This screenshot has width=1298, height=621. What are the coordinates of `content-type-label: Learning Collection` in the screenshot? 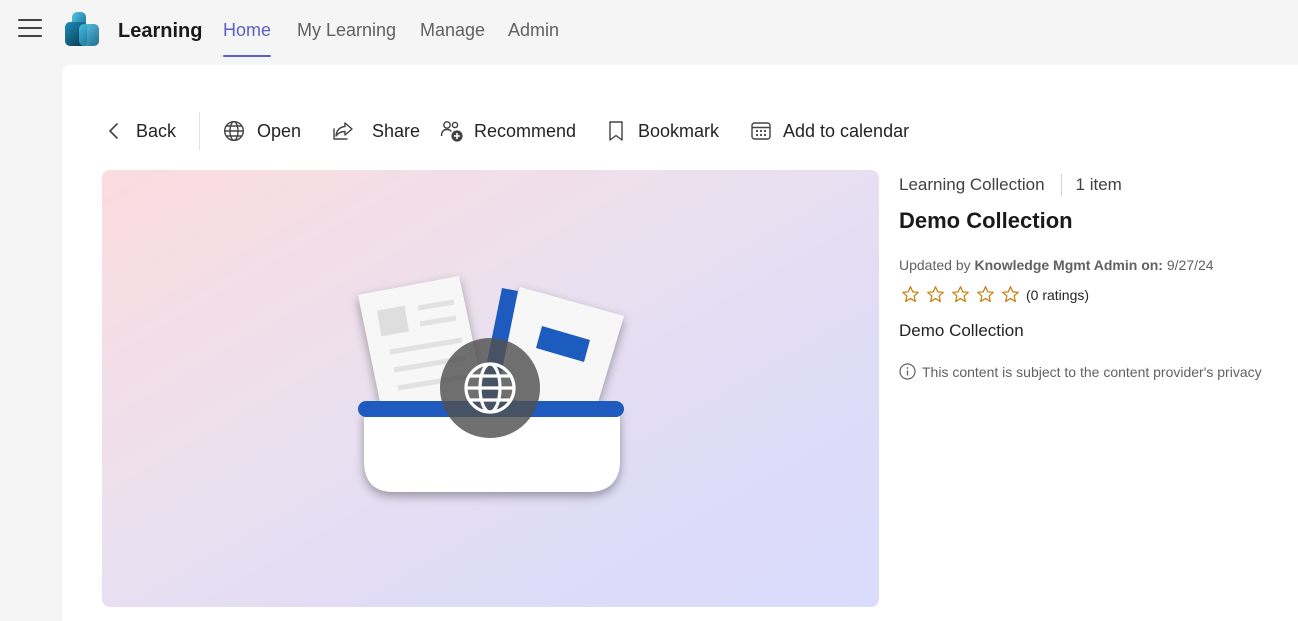 It's located at (972, 184).